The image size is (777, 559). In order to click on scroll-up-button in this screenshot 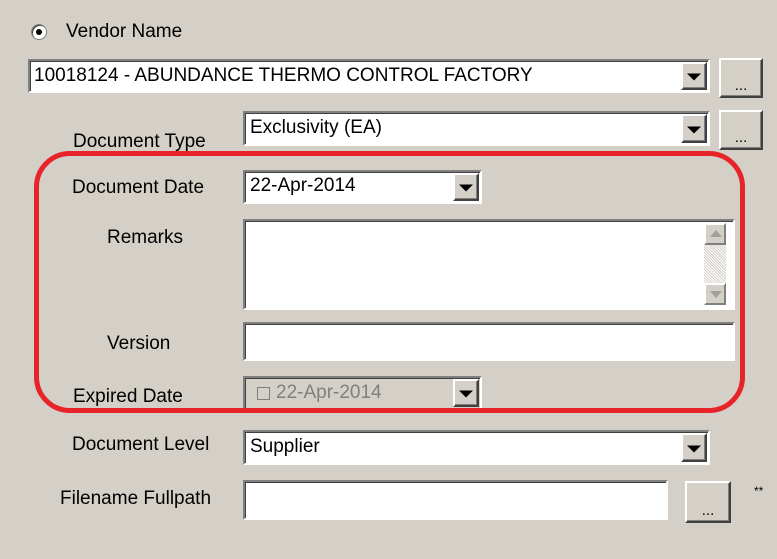, I will do `click(715, 234)`.